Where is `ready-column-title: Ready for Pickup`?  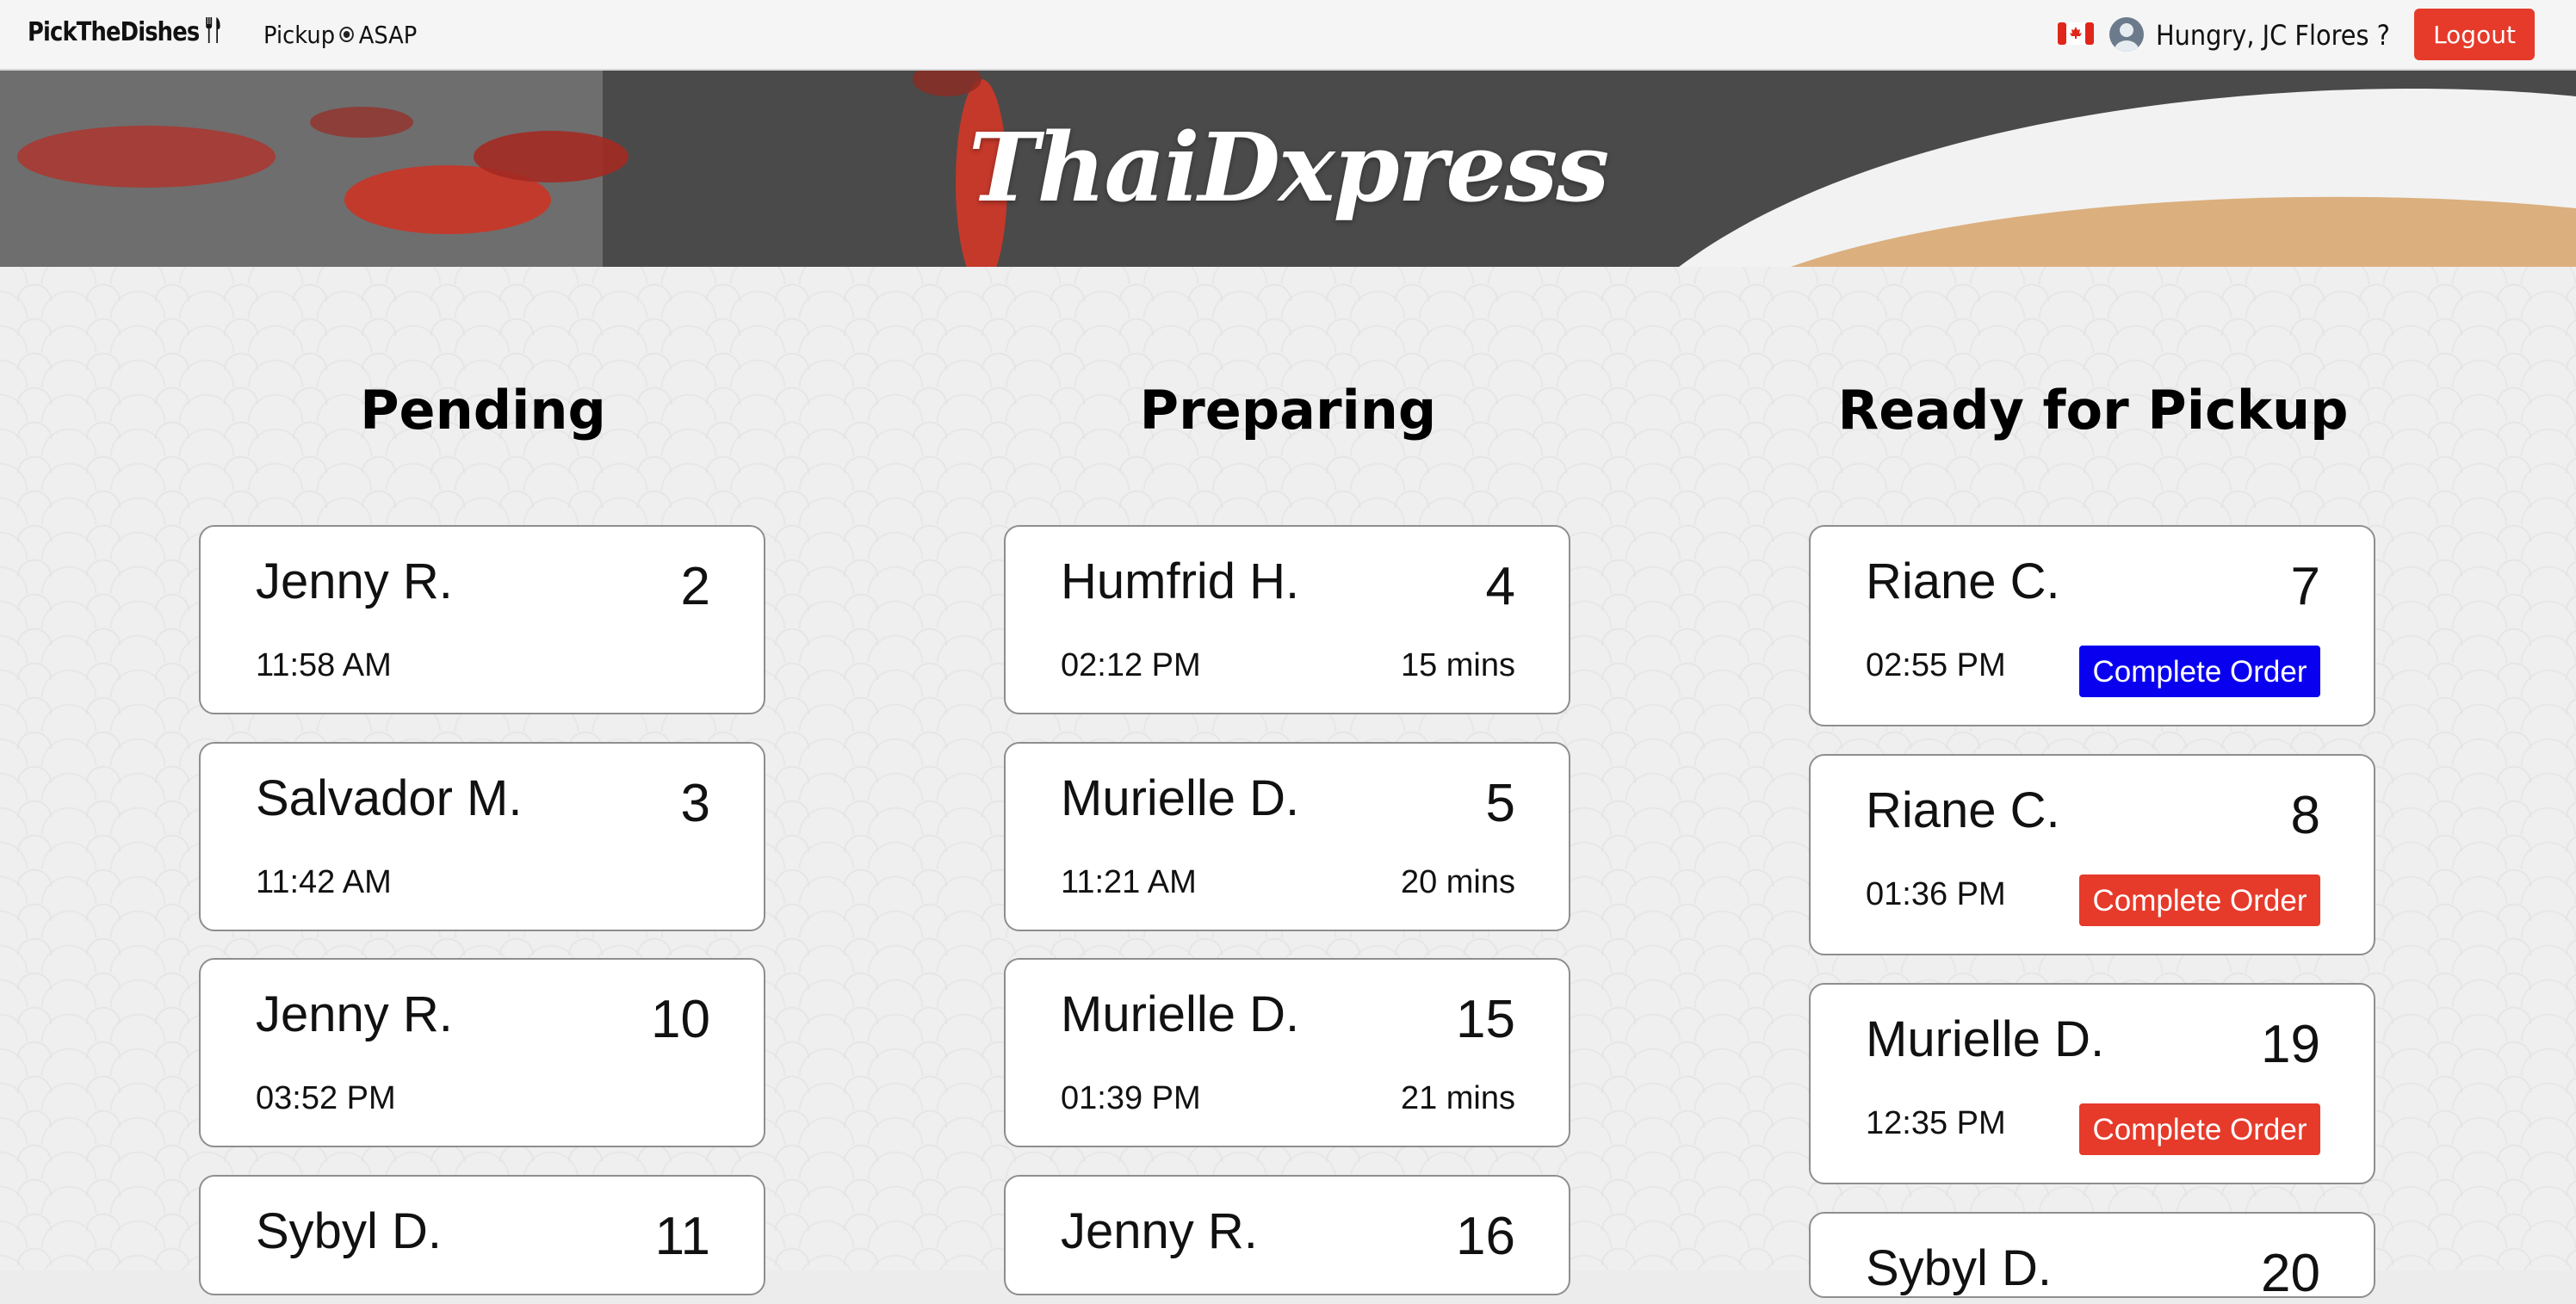
ready-column-title: Ready for Pickup is located at coordinates (2093, 410).